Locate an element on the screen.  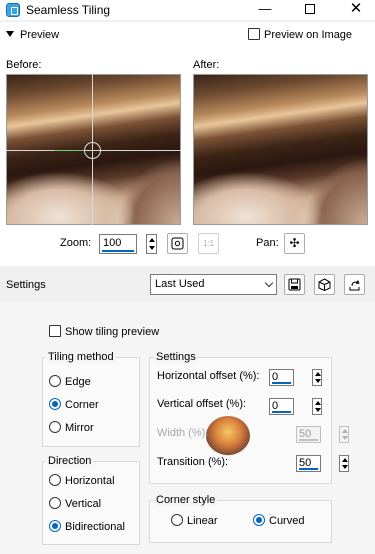
save-disk-icon is located at coordinates (294, 284).